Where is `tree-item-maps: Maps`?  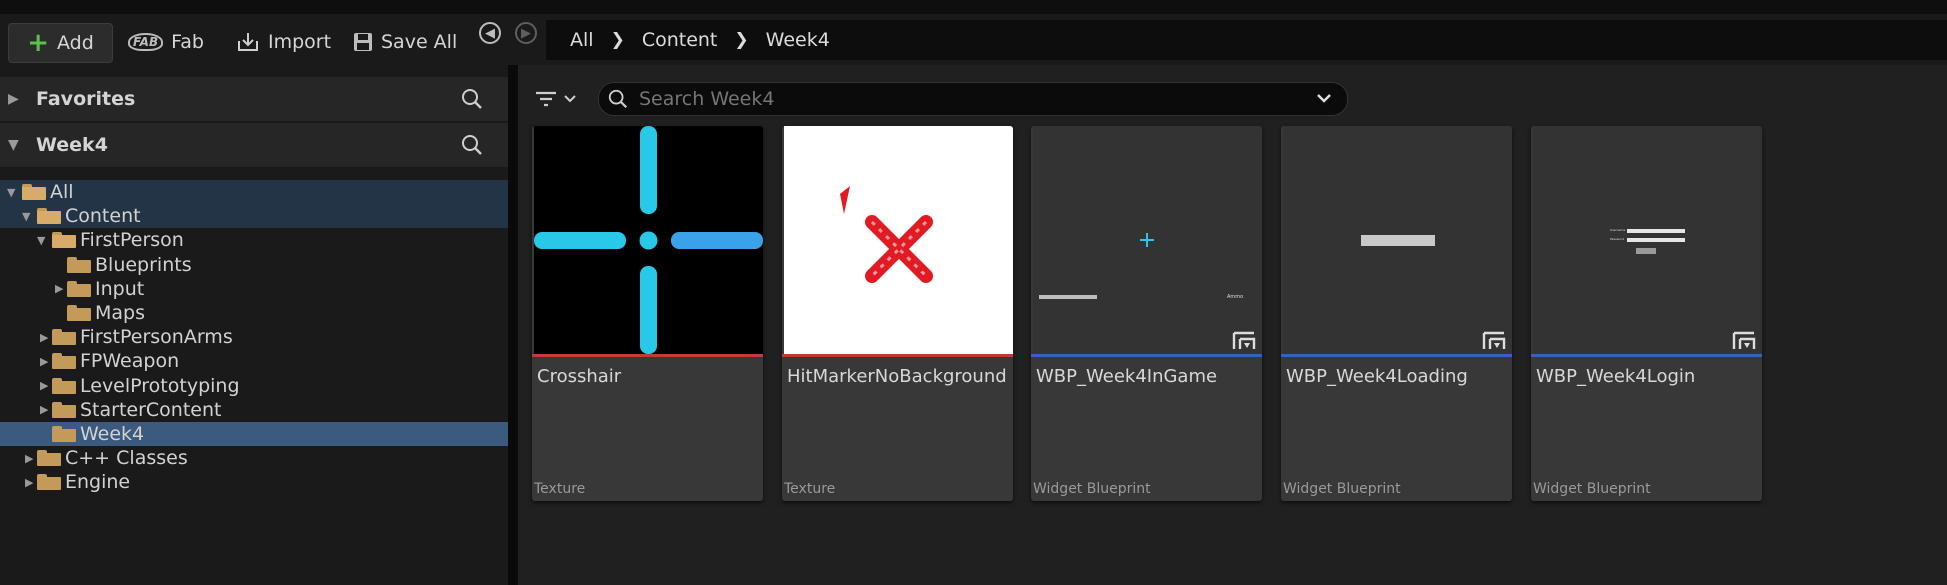
tree-item-maps: Maps is located at coordinates (254, 313).